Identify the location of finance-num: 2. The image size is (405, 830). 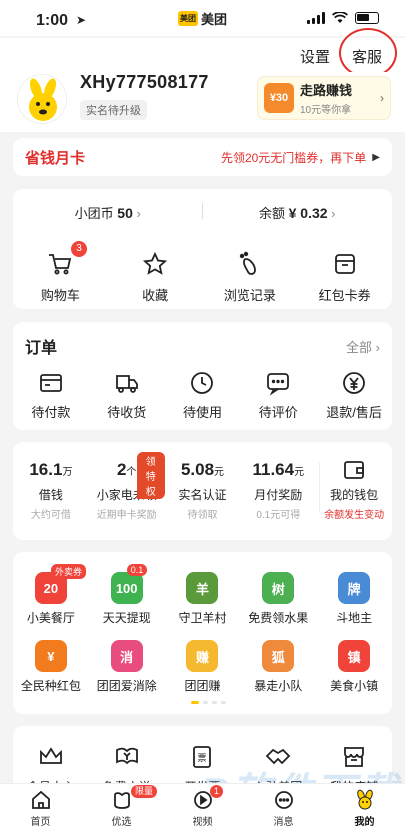
(121, 469).